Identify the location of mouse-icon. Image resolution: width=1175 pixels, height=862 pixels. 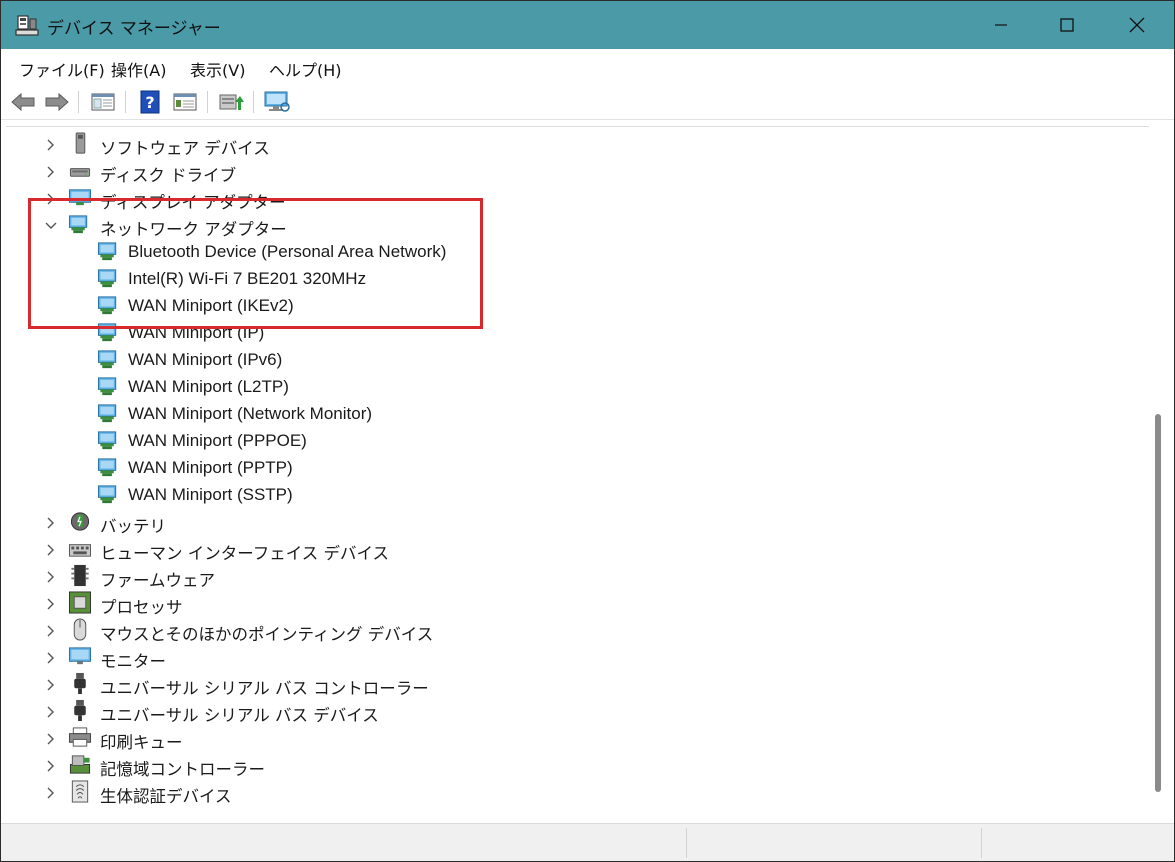
(80, 629).